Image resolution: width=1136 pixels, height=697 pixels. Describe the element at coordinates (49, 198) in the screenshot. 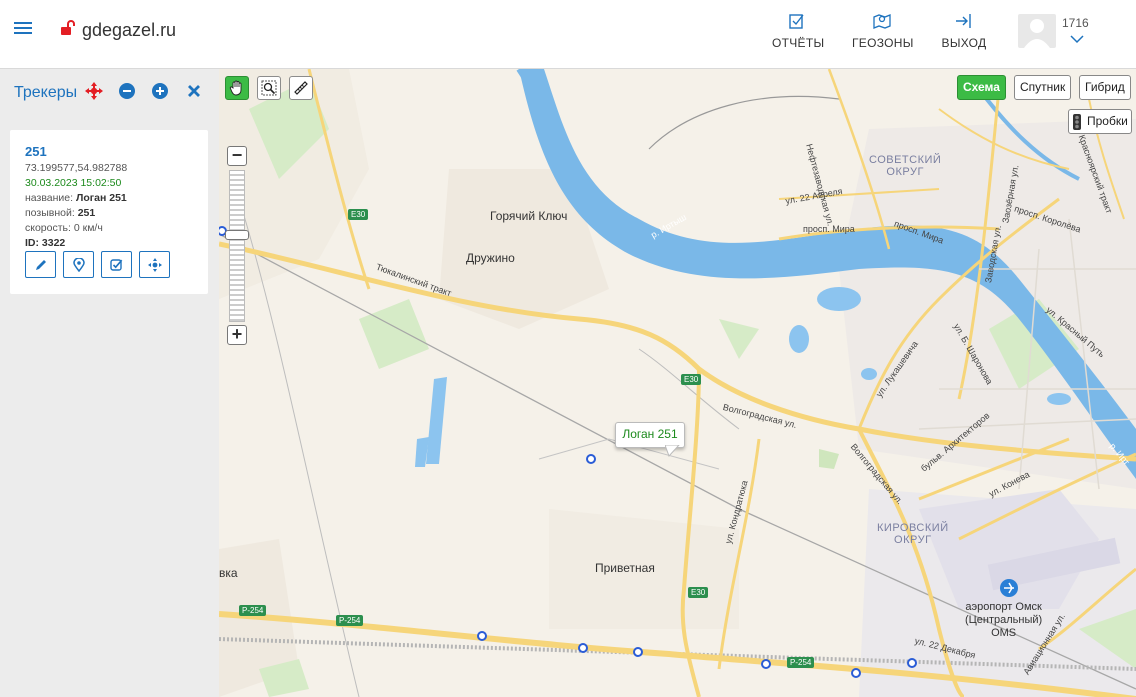

I see `tracker-name-label: название:` at that location.